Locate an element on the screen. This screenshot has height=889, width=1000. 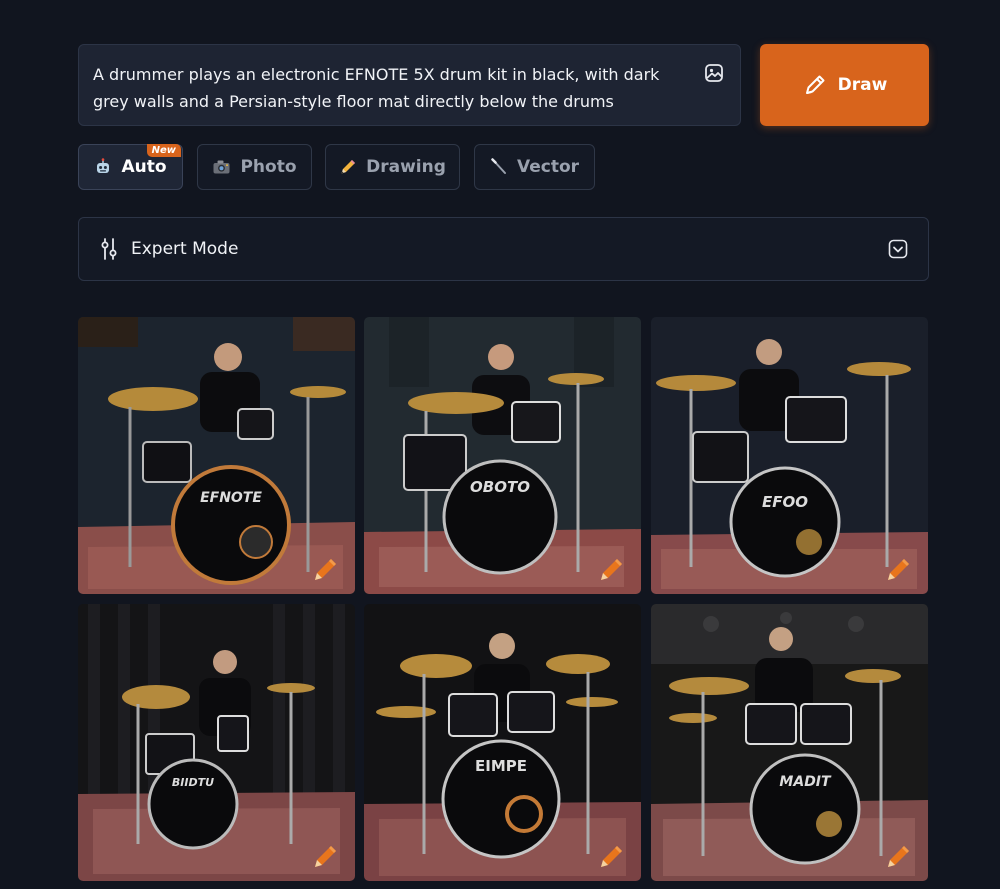
drum-head-text: OBOTO is located at coordinates (500, 487).